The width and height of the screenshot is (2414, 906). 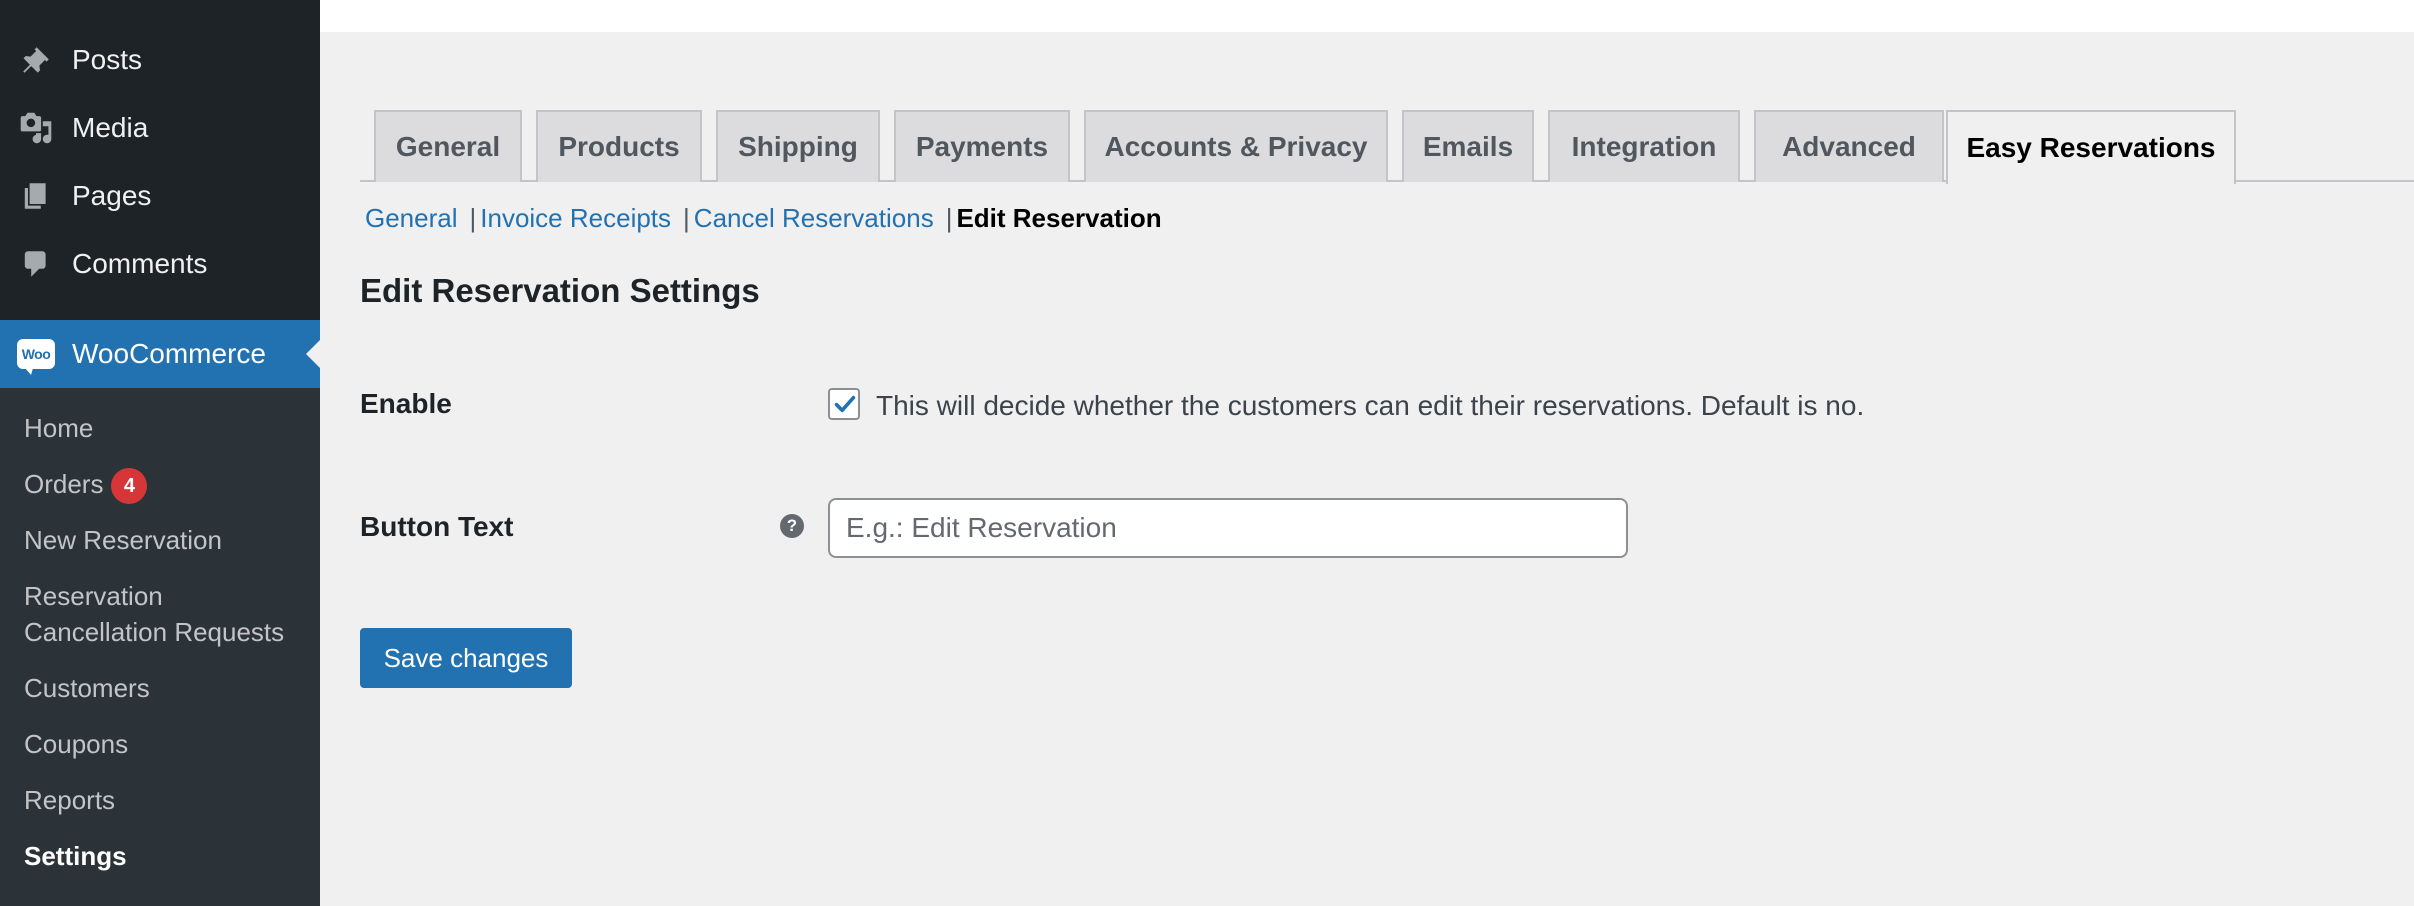 What do you see at coordinates (1236, 146) in the screenshot?
I see `tab-accounts-privacy: Accounts & Privacy` at bounding box center [1236, 146].